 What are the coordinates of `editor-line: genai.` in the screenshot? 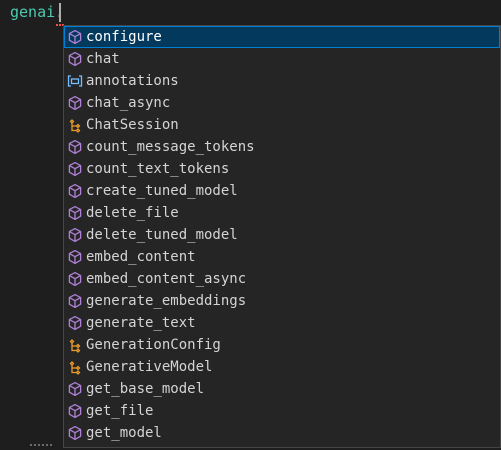 It's located at (250, 13).